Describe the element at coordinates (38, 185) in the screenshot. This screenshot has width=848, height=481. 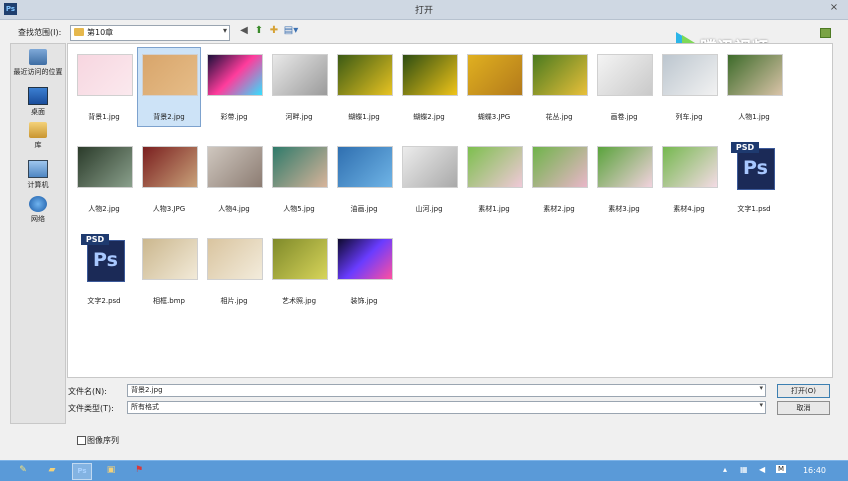
I see `sidebar-item-label: 计算机` at that location.